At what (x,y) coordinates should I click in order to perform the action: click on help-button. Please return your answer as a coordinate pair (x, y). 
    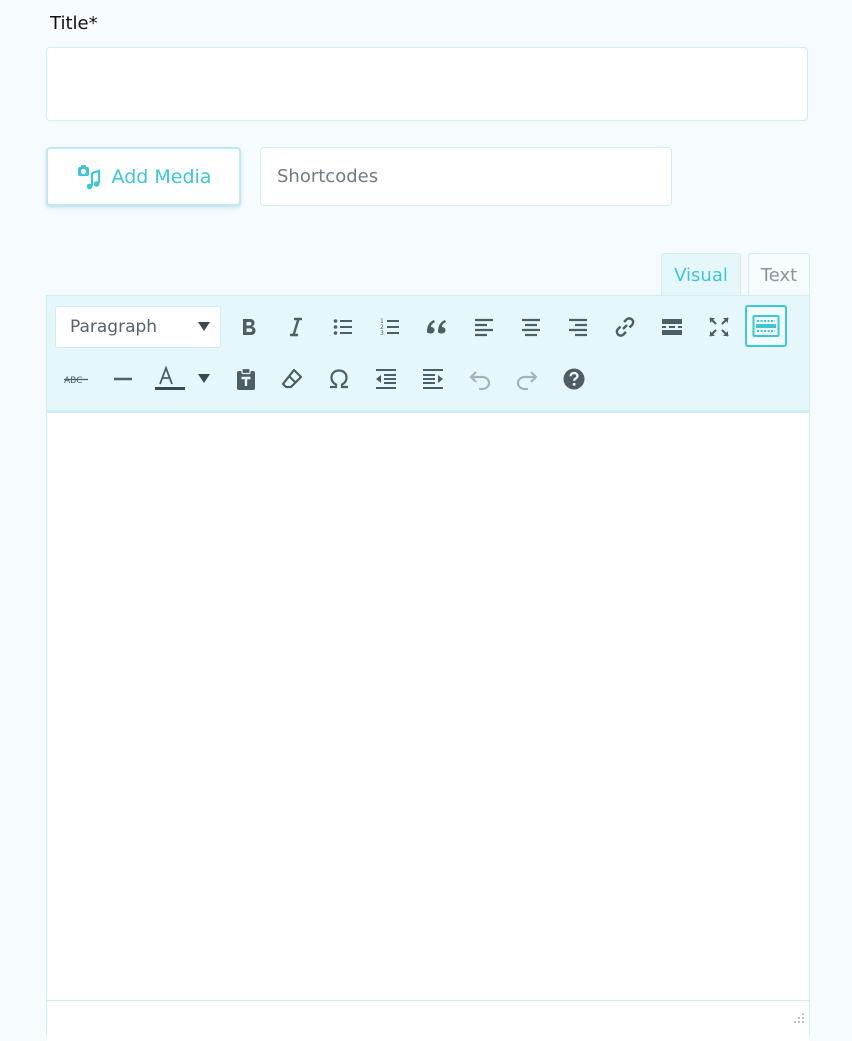
    Looking at the image, I should click on (574, 379).